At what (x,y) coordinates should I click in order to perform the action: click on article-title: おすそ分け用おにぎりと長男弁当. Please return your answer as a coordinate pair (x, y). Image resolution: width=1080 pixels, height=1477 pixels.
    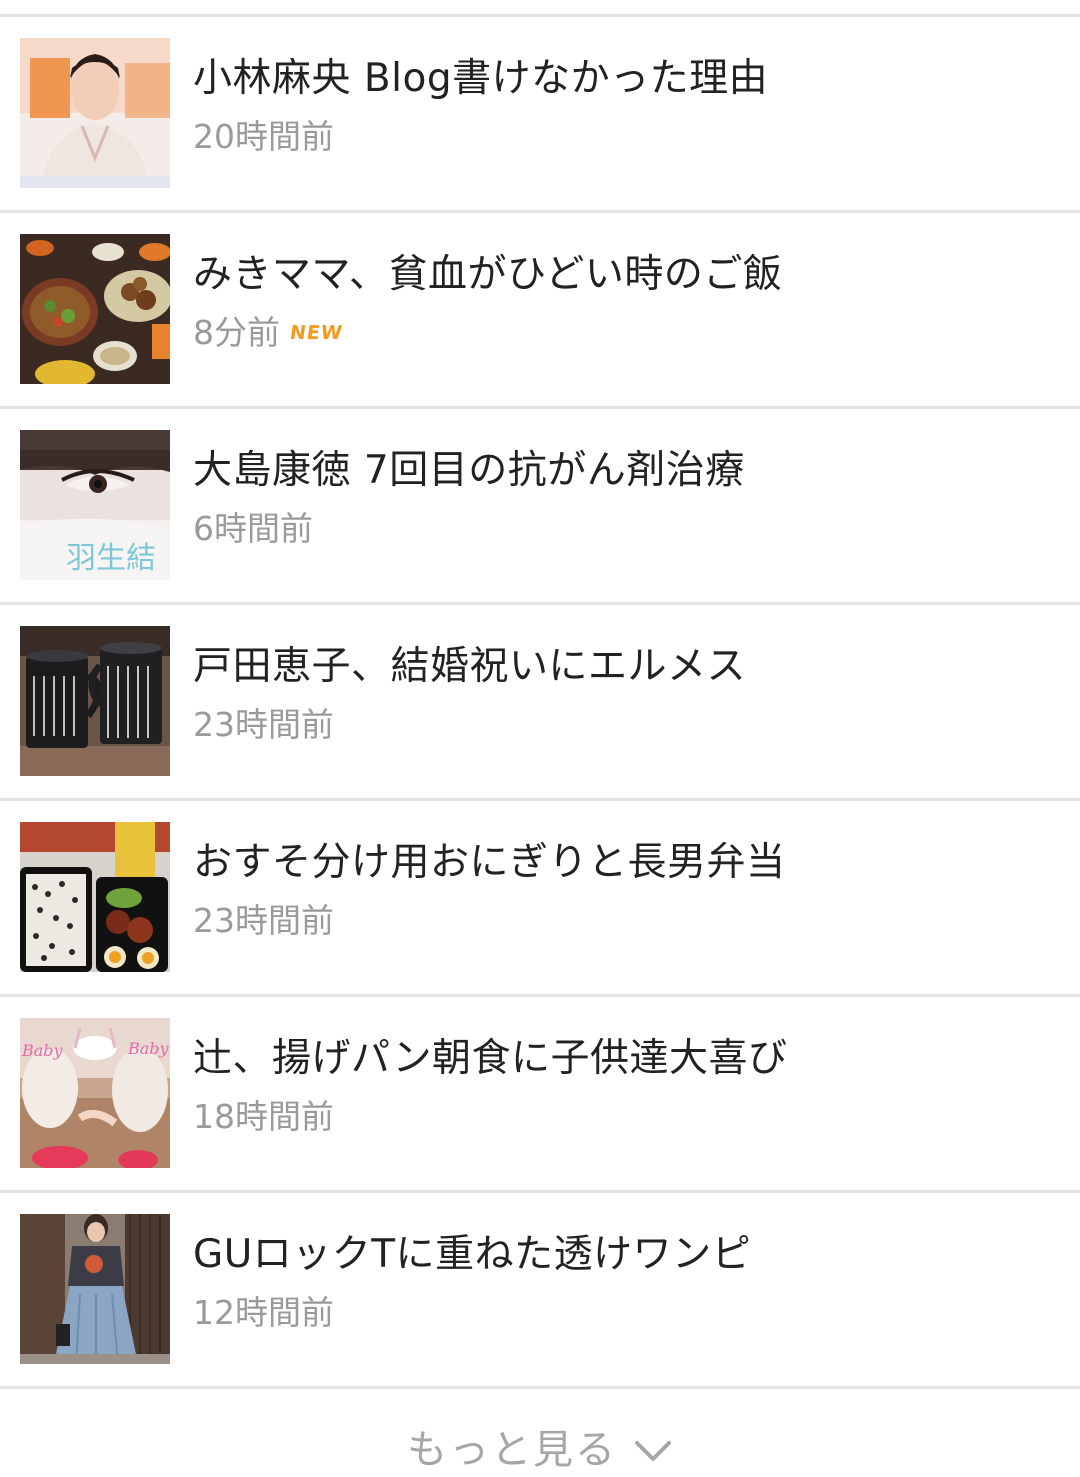
    Looking at the image, I should click on (626, 863).